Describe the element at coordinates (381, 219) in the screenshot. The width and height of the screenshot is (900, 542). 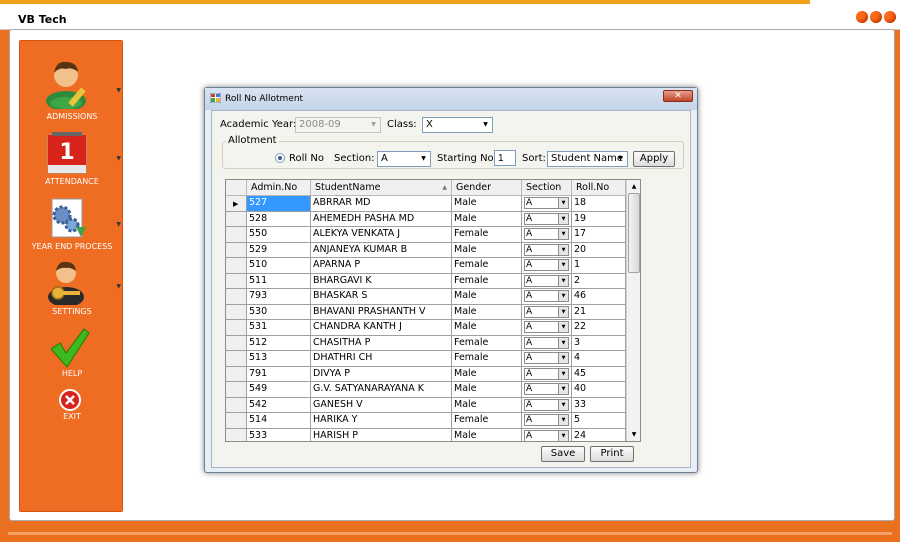
I see `grid-cell-name: AHEMEDH PASHA MD` at that location.